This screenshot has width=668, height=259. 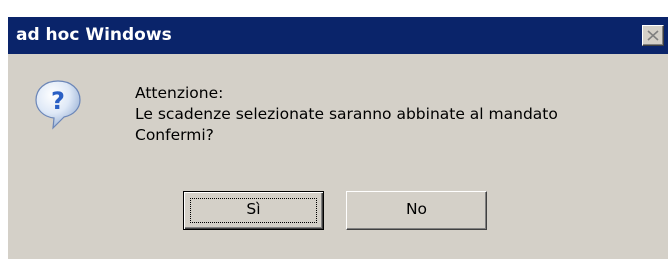 I want to click on title-bar: ad hoc Windows, so click(x=338, y=35).